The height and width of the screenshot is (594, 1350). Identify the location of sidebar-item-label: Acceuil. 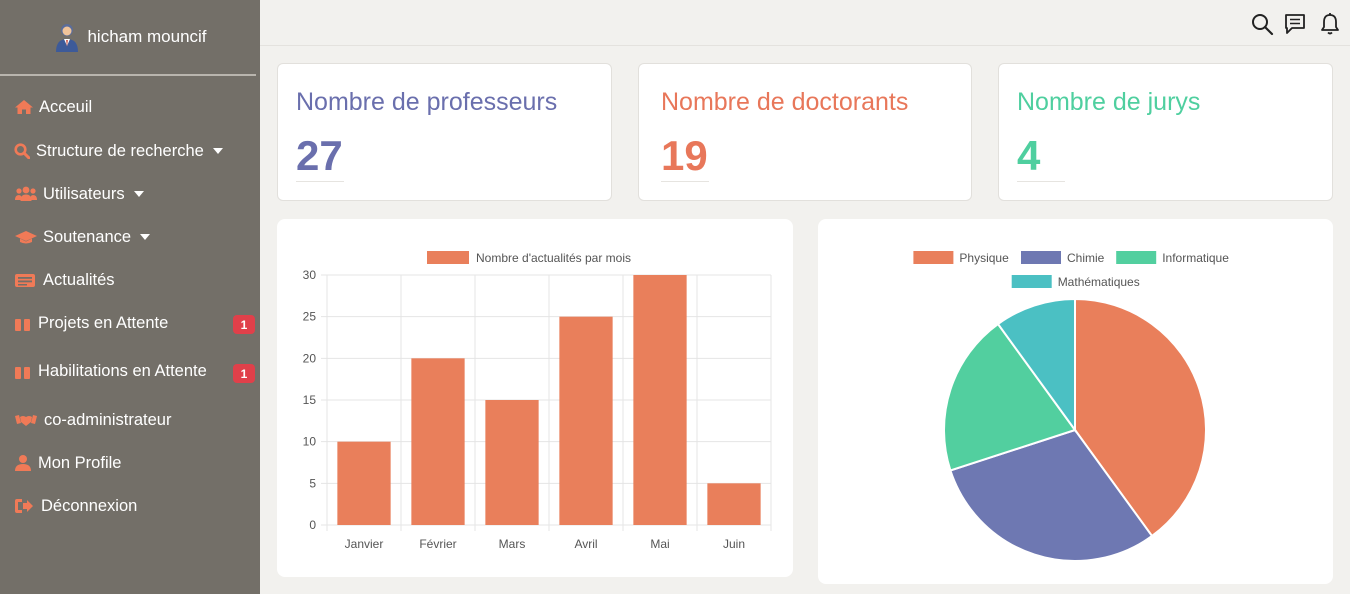
(66, 106).